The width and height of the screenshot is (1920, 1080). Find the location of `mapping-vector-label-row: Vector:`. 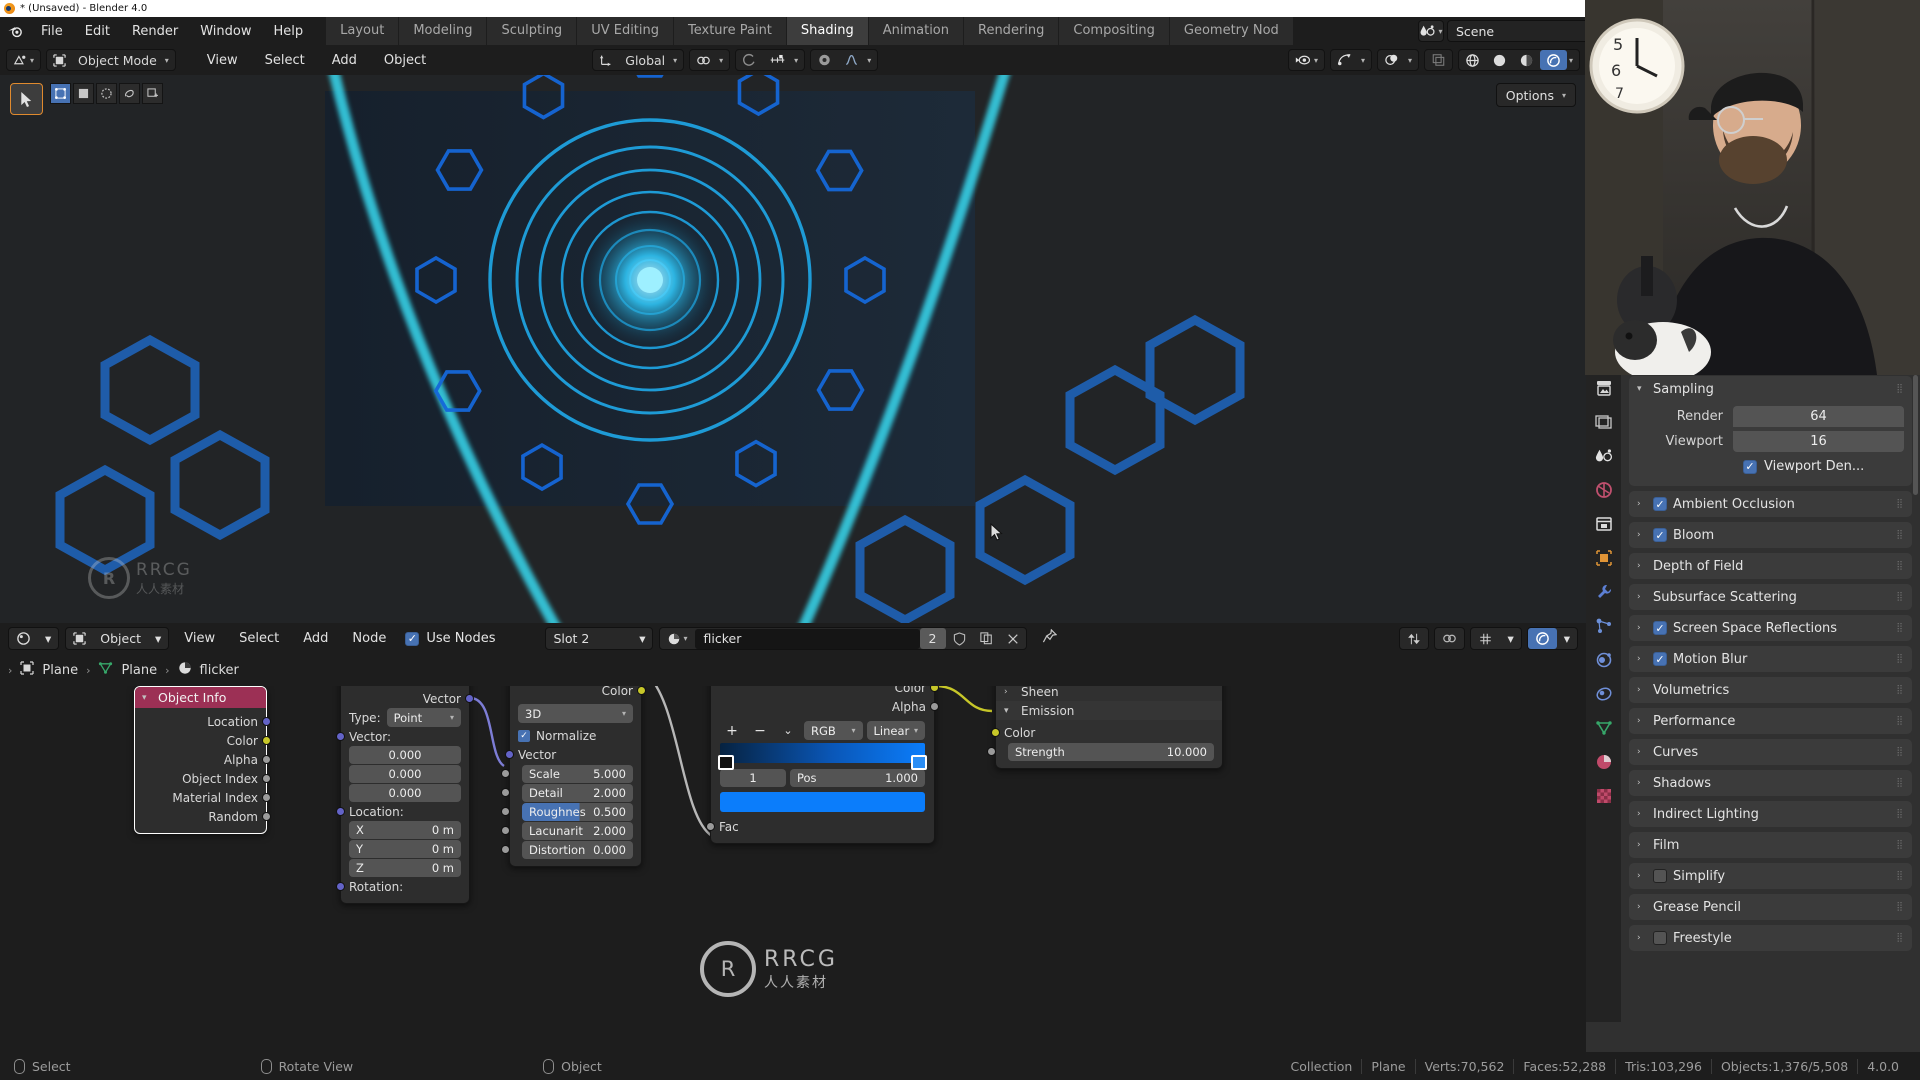

mapping-vector-label-row: Vector: is located at coordinates (402, 736).